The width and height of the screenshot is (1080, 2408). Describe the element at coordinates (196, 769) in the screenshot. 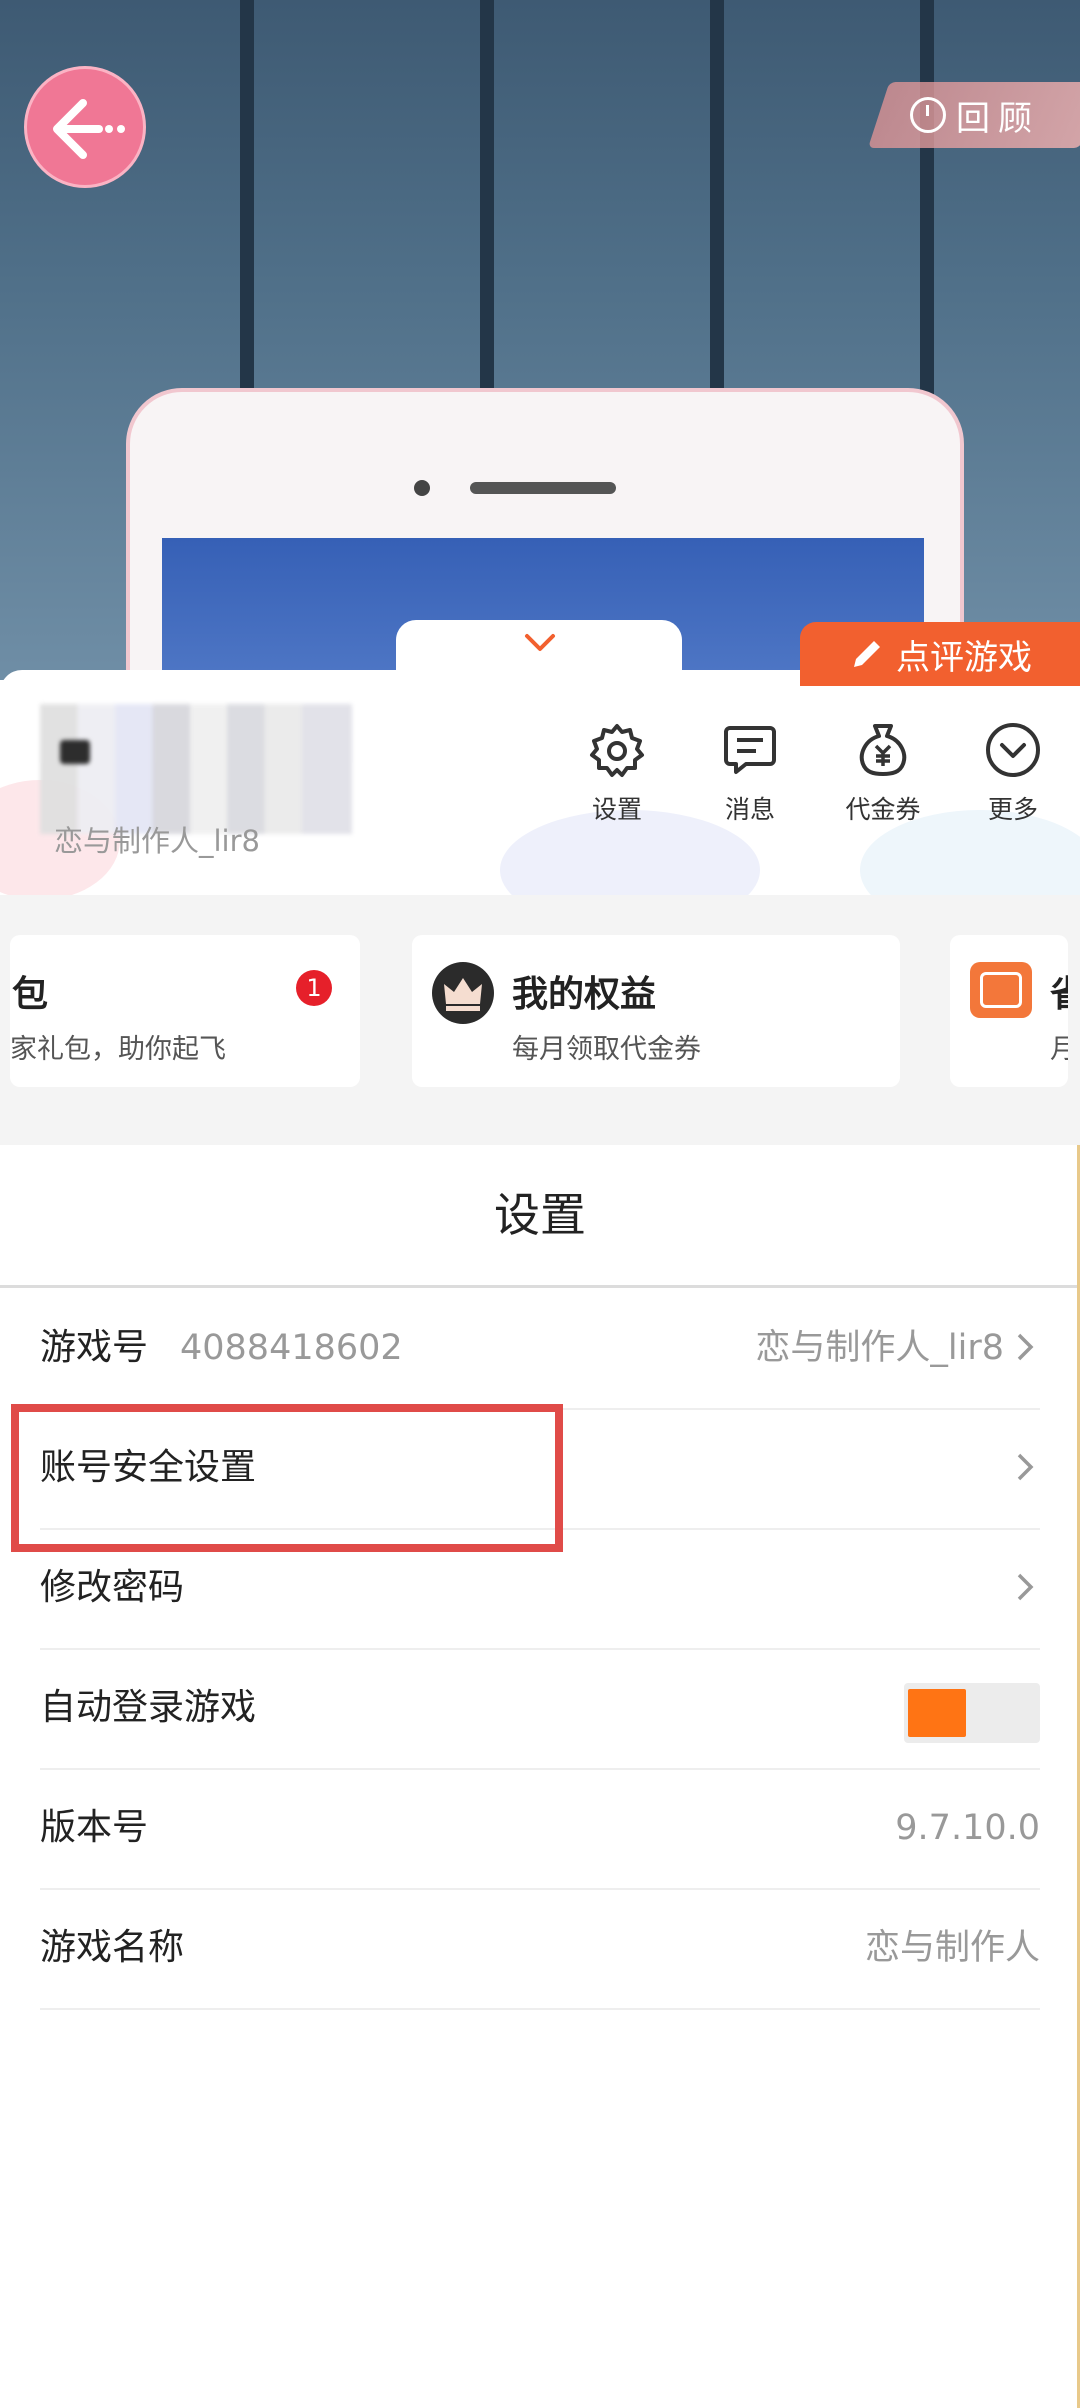

I see `avatar` at that location.